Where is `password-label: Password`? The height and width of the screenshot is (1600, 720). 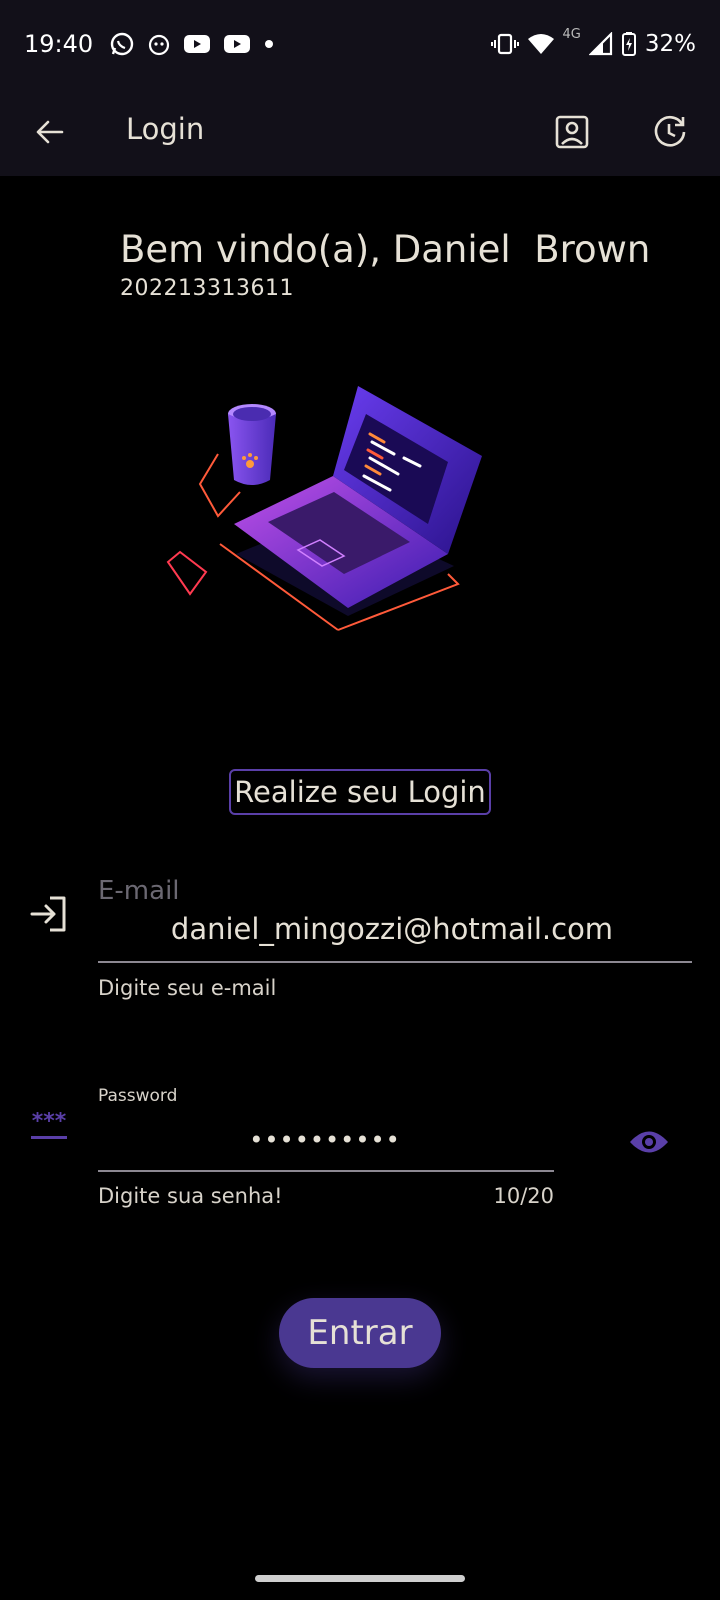 password-label: Password is located at coordinates (138, 1096).